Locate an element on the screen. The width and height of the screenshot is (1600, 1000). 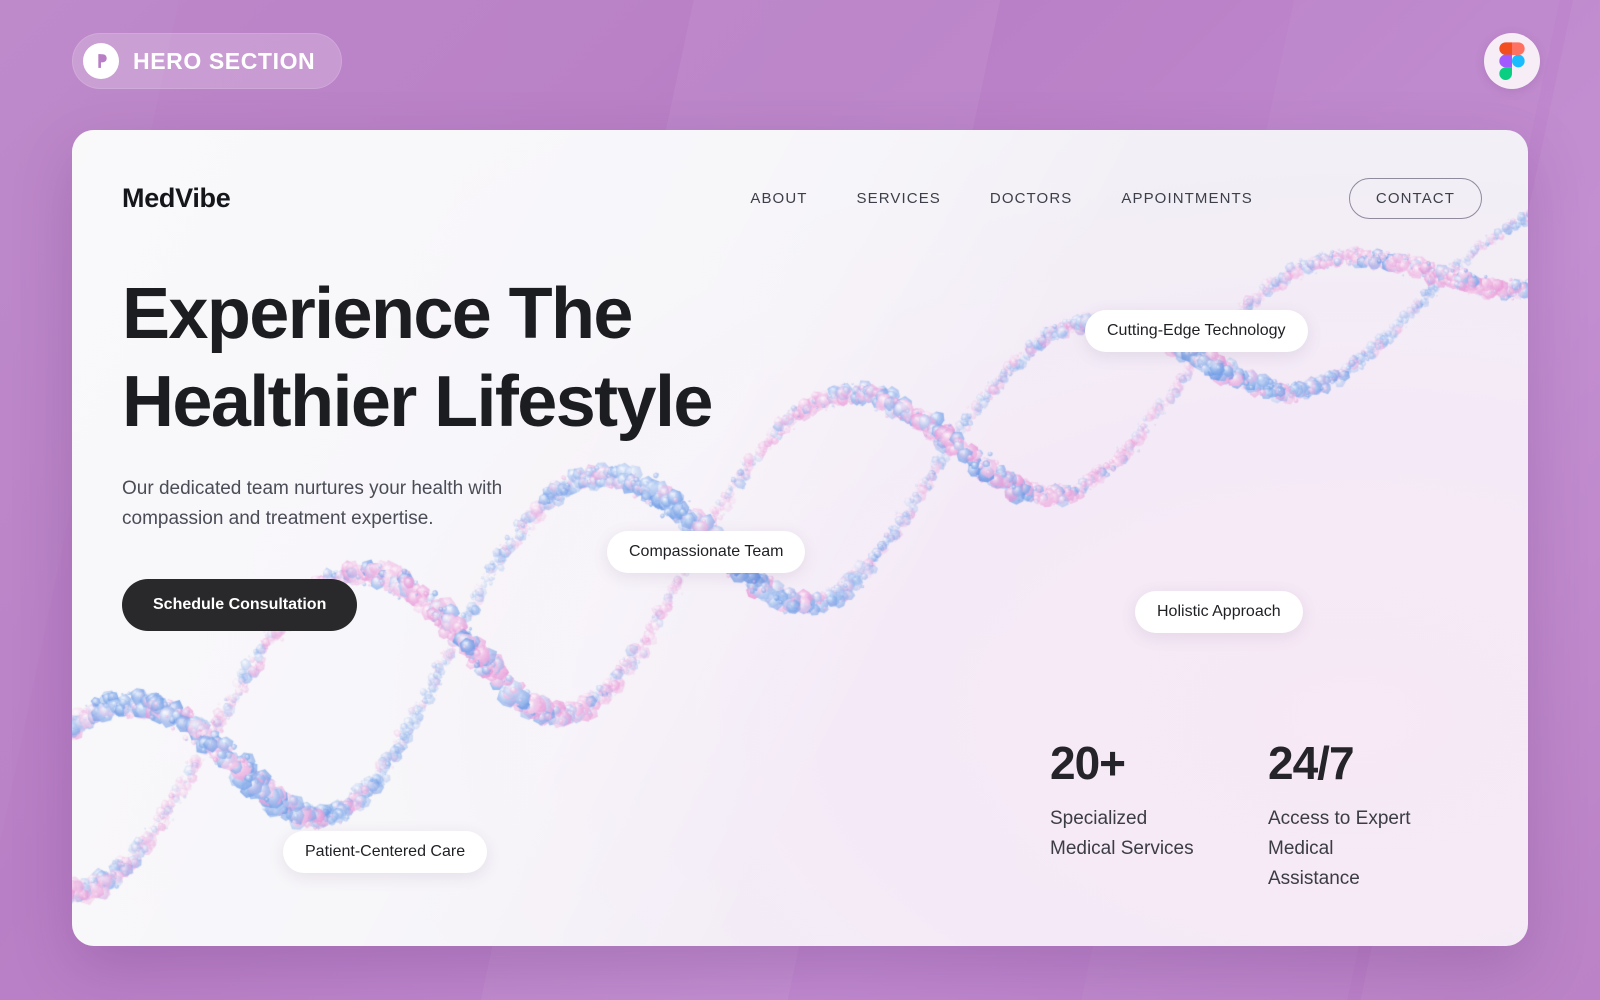
nav-contact-button: CONTACT is located at coordinates (1415, 198).